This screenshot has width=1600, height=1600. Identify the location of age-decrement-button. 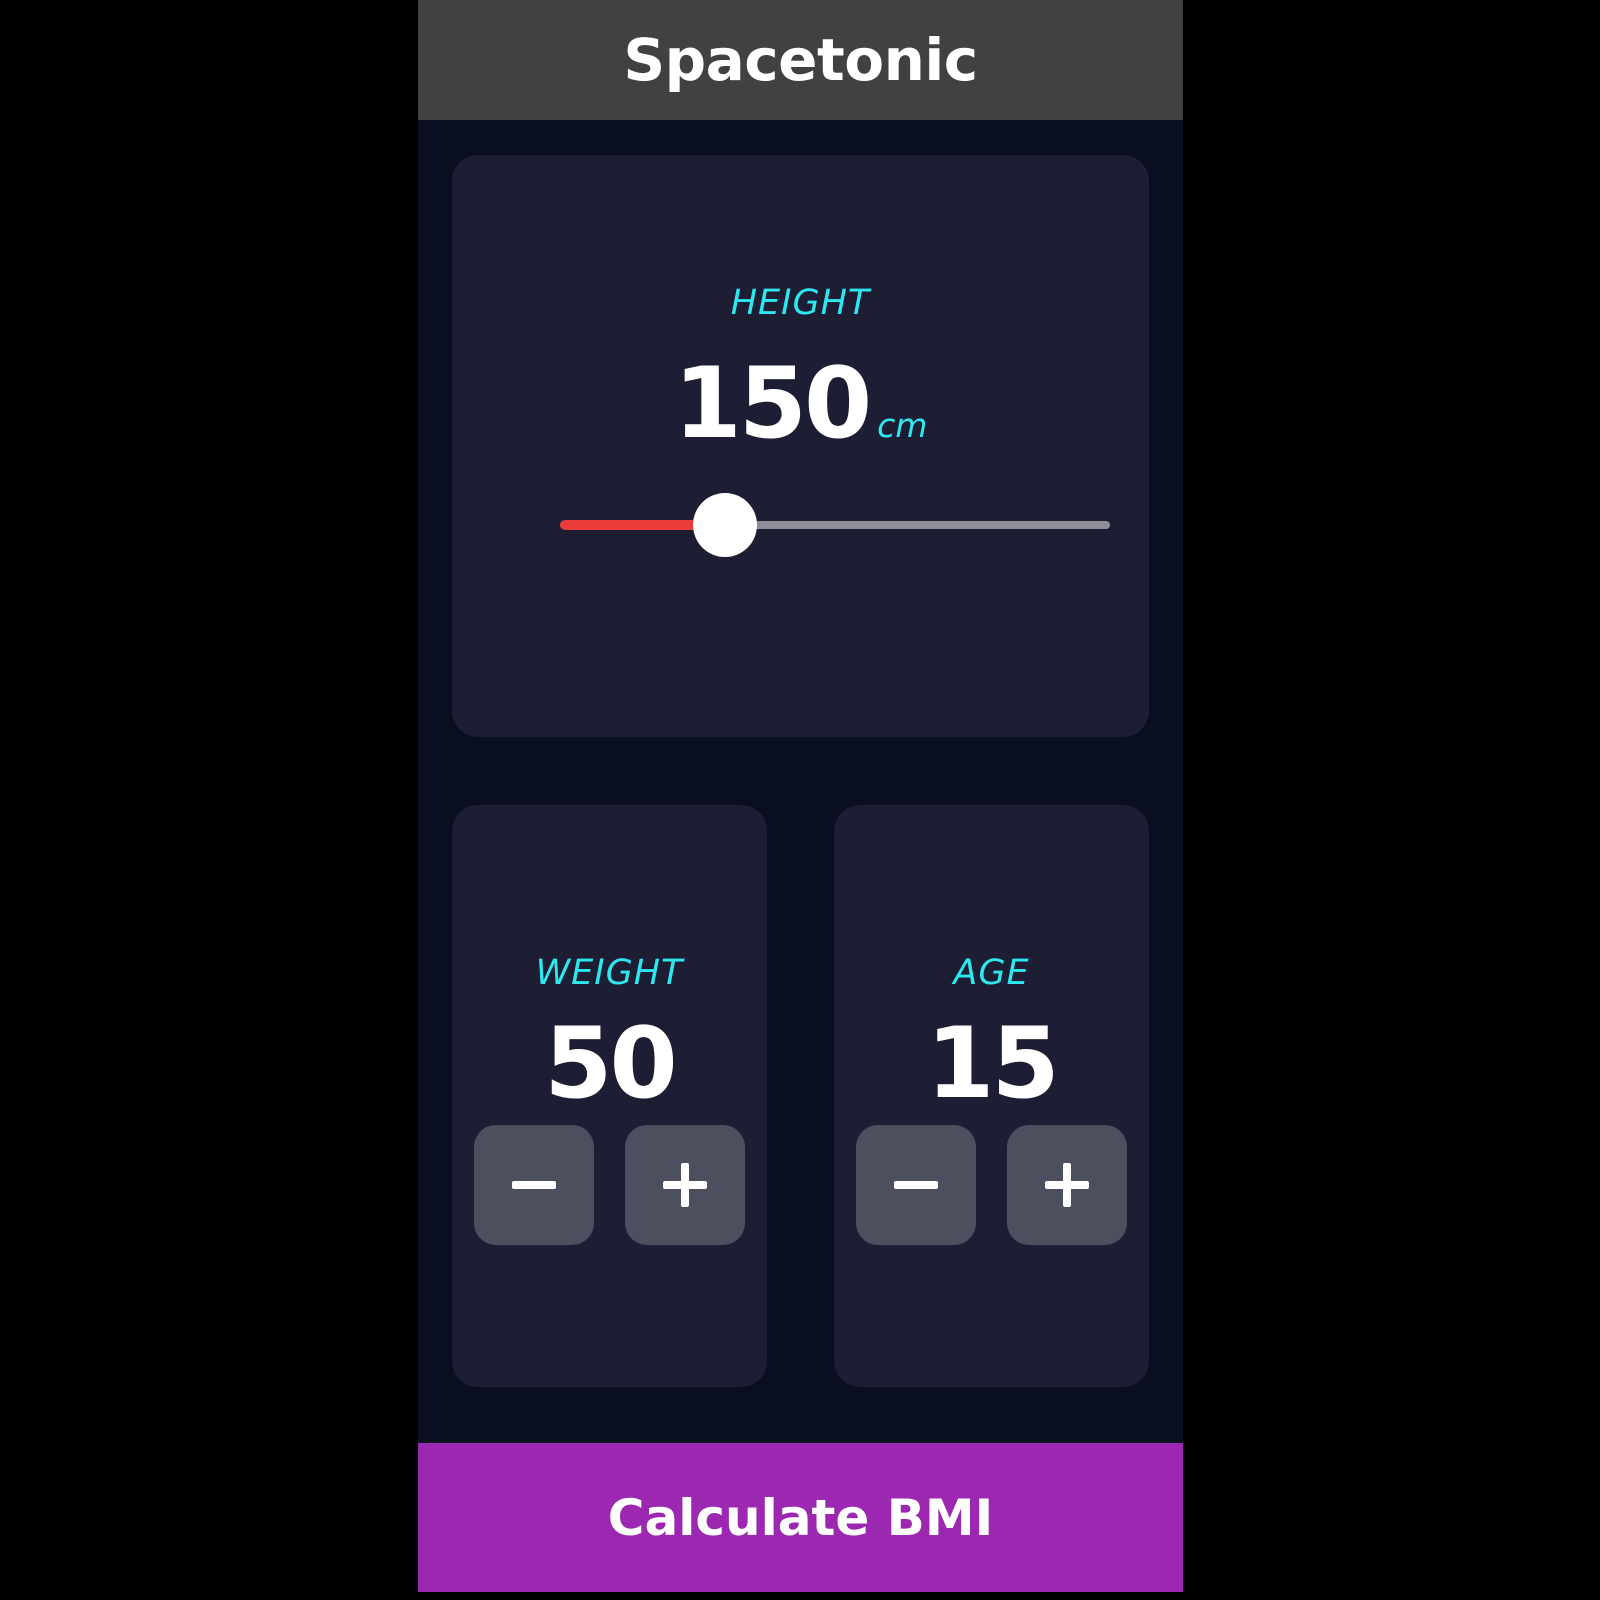
(916, 1185).